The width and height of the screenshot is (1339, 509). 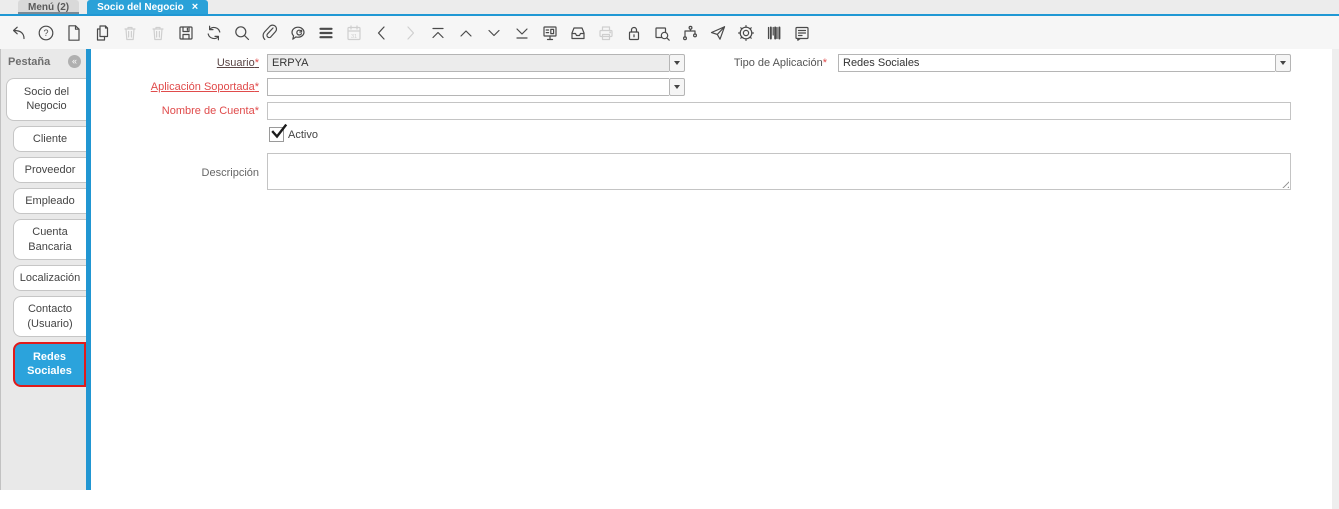 I want to click on toolbar-find-button, so click(x=242, y=33).